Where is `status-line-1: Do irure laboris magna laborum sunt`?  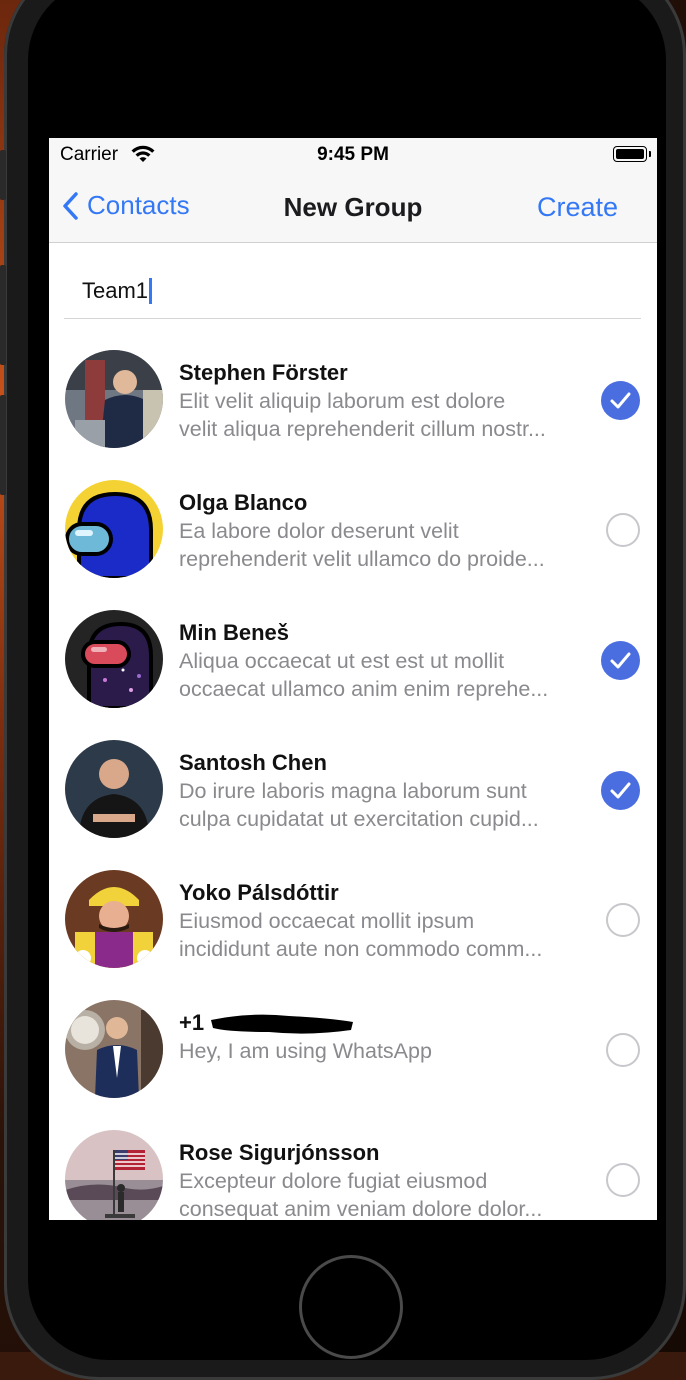
status-line-1: Do irure laboris magna laborum sunt is located at coordinates (353, 791).